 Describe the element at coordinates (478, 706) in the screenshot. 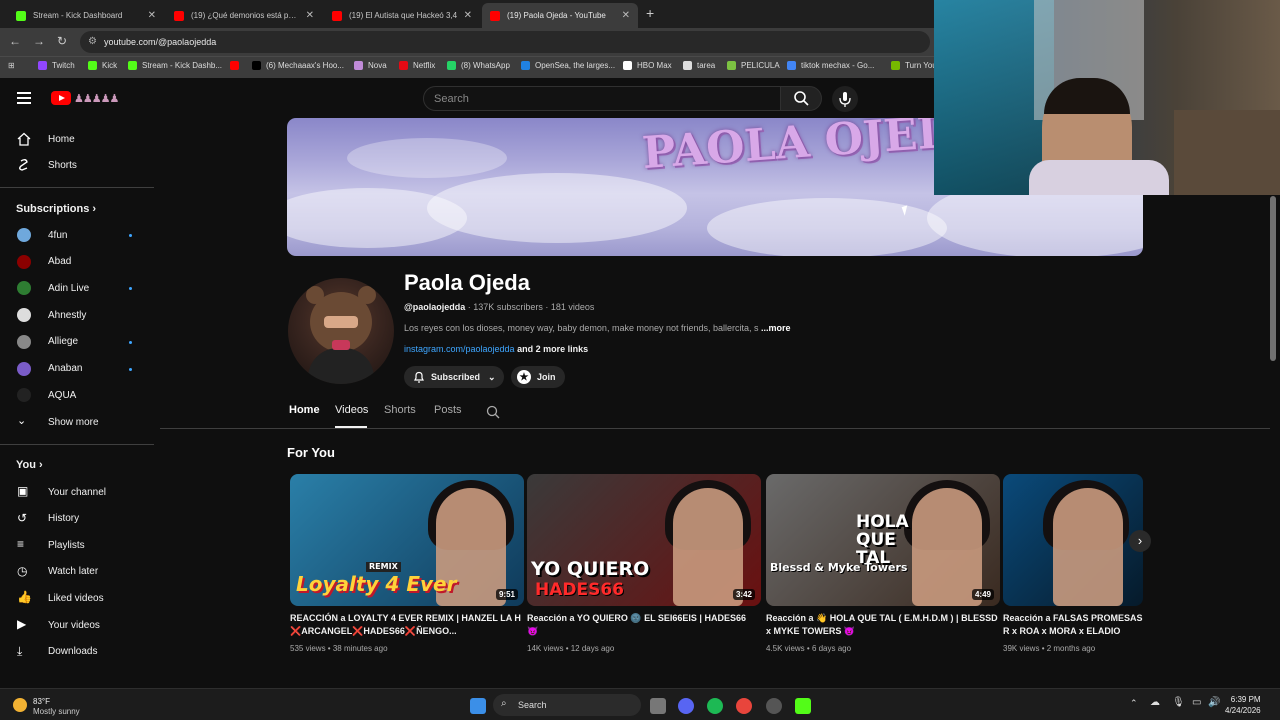

I see `windows-start-icon` at that location.